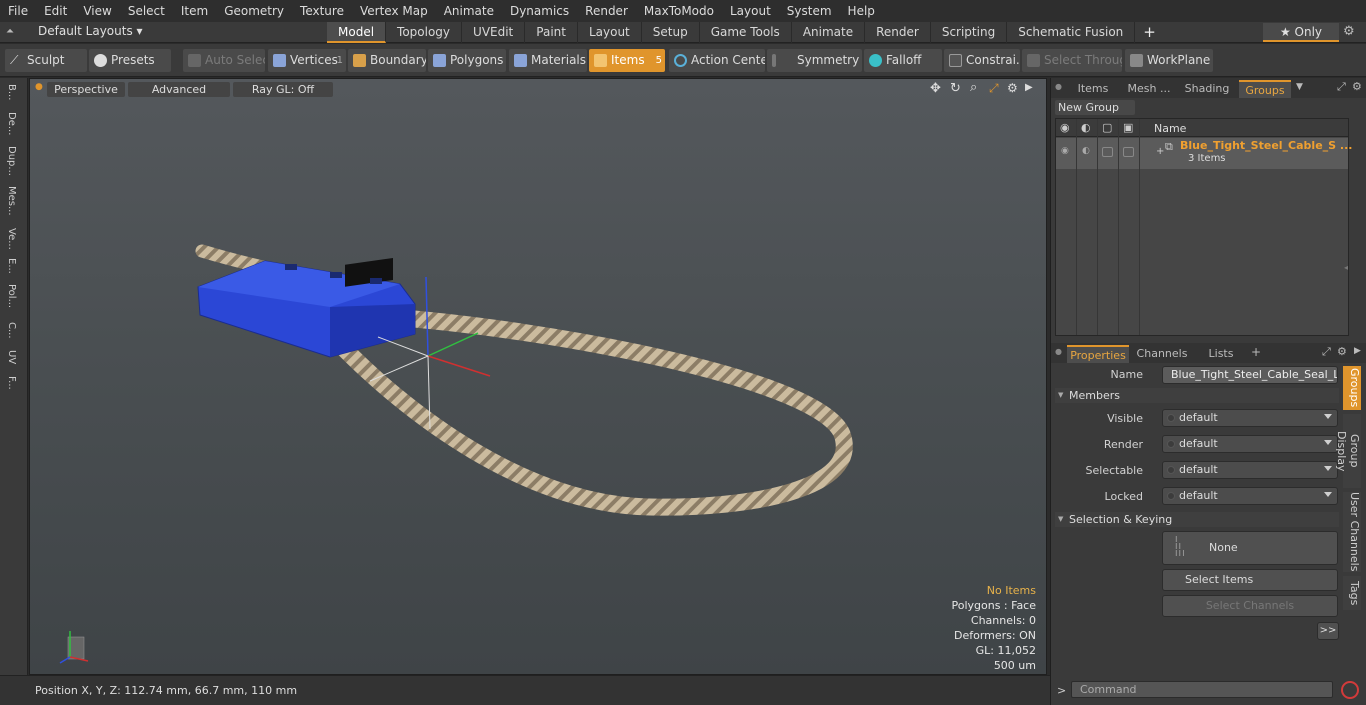 The width and height of the screenshot is (1366, 705). What do you see at coordinates (1160, 151) in the screenshot?
I see `expand-plus-icon: +` at bounding box center [1160, 151].